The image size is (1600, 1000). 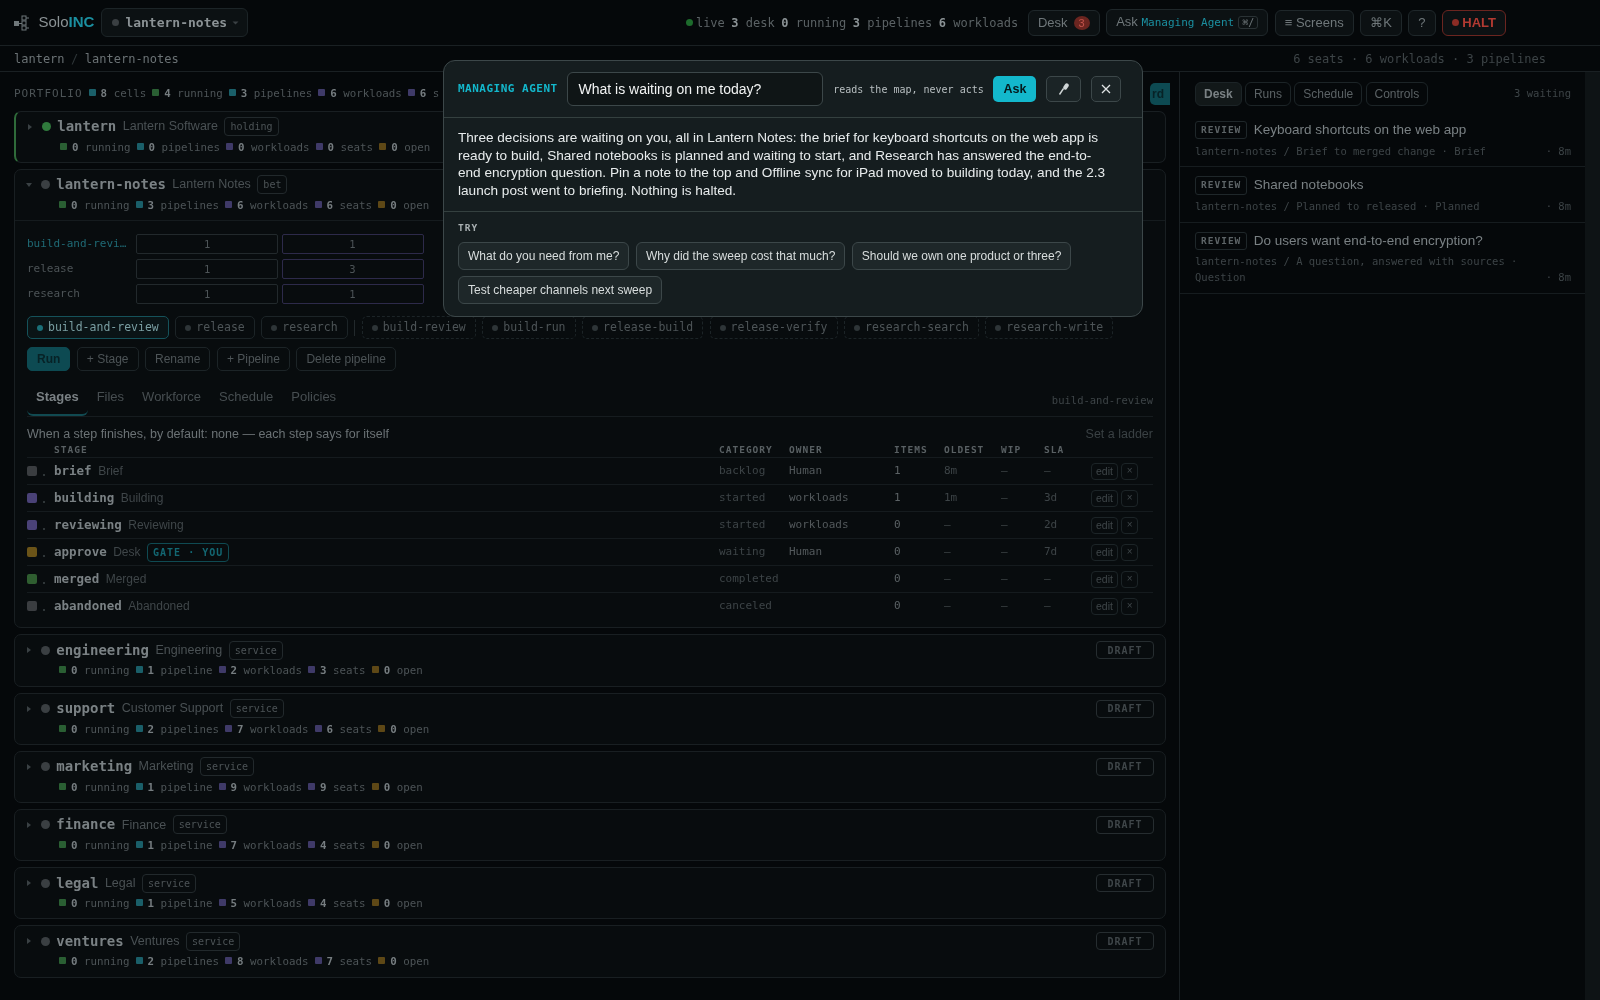 What do you see at coordinates (39, 58) in the screenshot?
I see `breadcrumb-item: lantern` at bounding box center [39, 58].